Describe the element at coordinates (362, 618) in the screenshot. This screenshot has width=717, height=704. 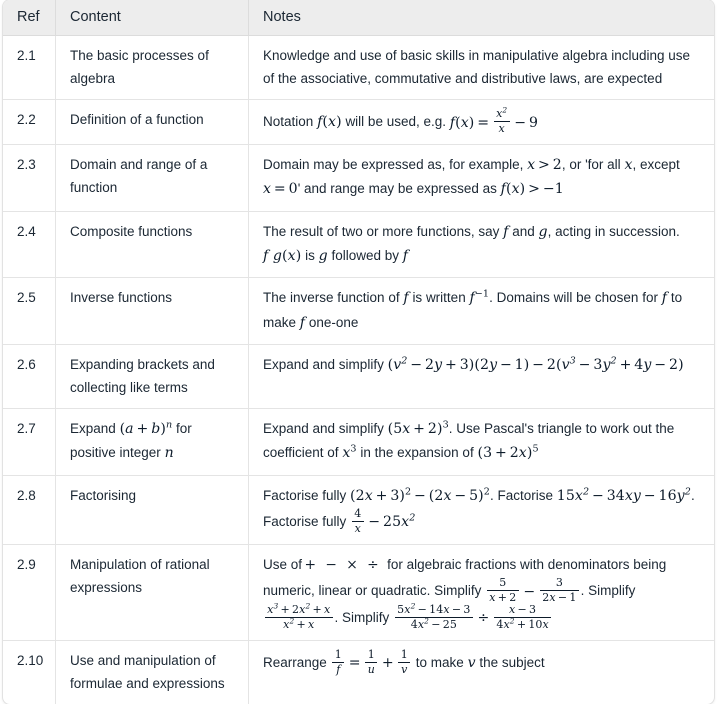
I see `notes-text-mid3: . Simplify` at that location.